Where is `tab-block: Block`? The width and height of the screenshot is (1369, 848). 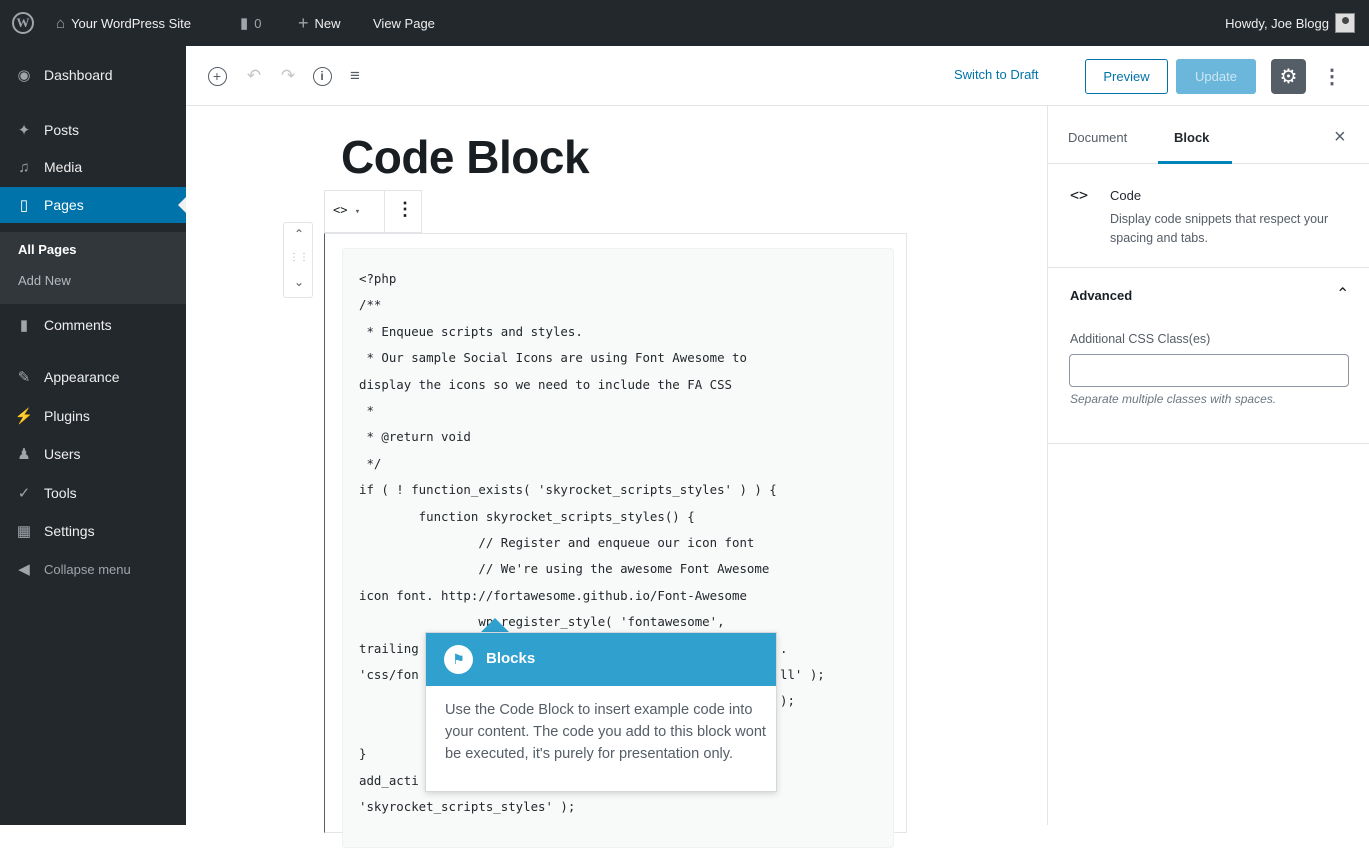 tab-block: Block is located at coordinates (1191, 137).